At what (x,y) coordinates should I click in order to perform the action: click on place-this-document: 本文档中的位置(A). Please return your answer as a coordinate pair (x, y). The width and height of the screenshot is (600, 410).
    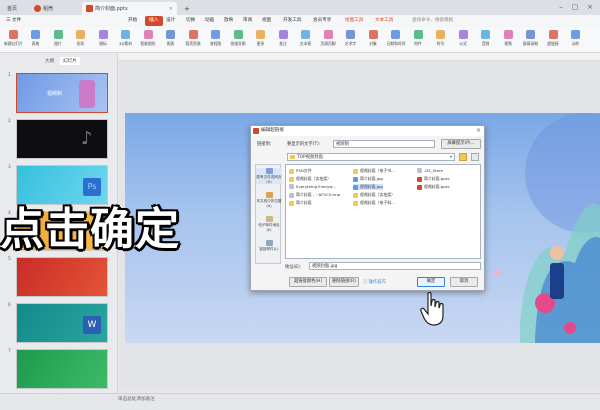
    Looking at the image, I should click on (269, 200).